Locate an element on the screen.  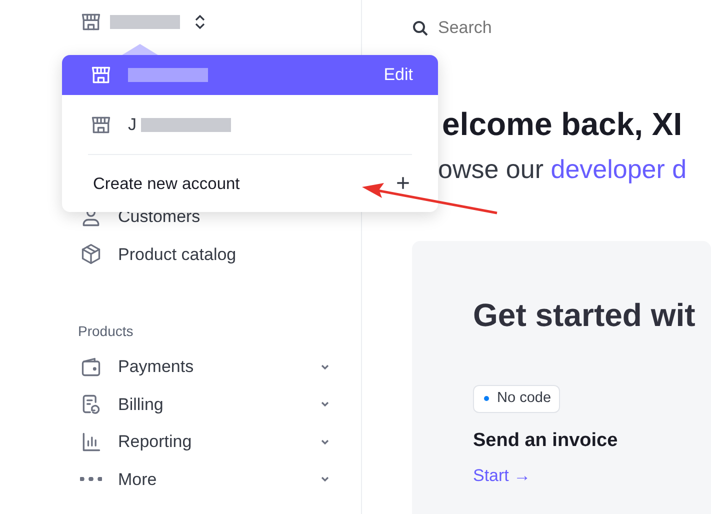
start-link: Start → is located at coordinates (502, 476).